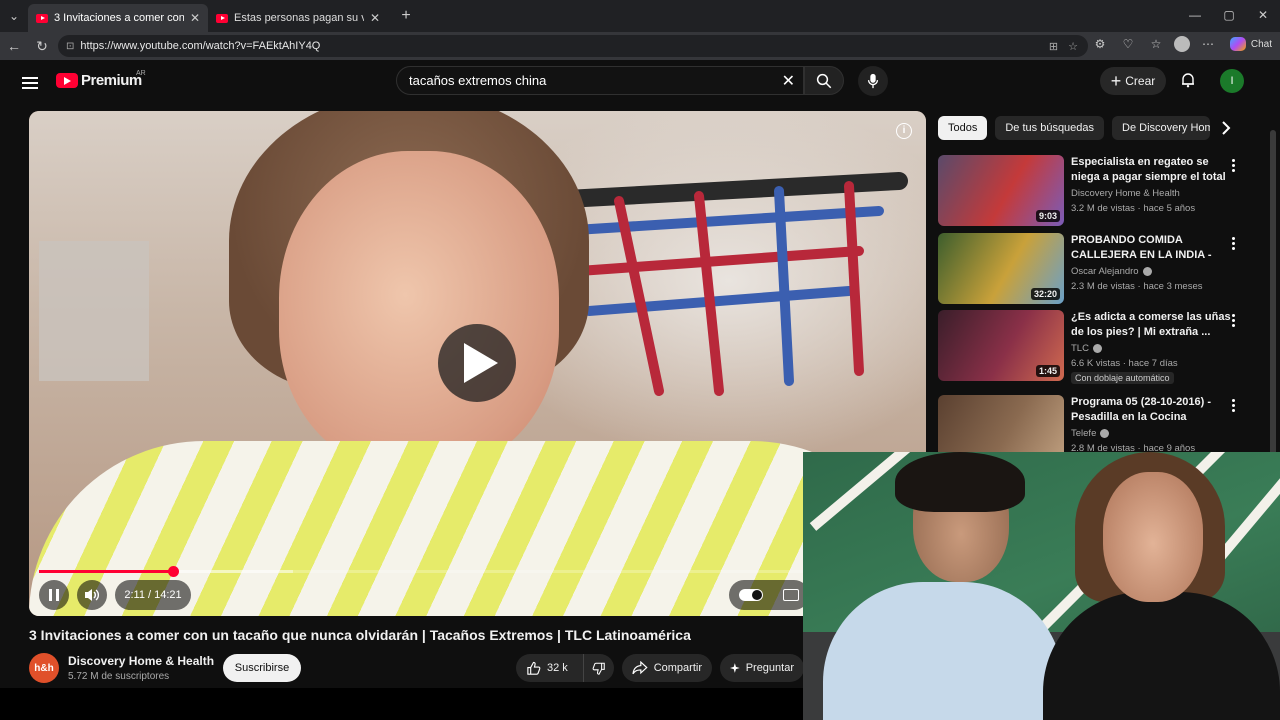 Image resolution: width=1280 pixels, height=720 pixels. What do you see at coordinates (963, 128) in the screenshot?
I see `chip-all: Todos` at bounding box center [963, 128].